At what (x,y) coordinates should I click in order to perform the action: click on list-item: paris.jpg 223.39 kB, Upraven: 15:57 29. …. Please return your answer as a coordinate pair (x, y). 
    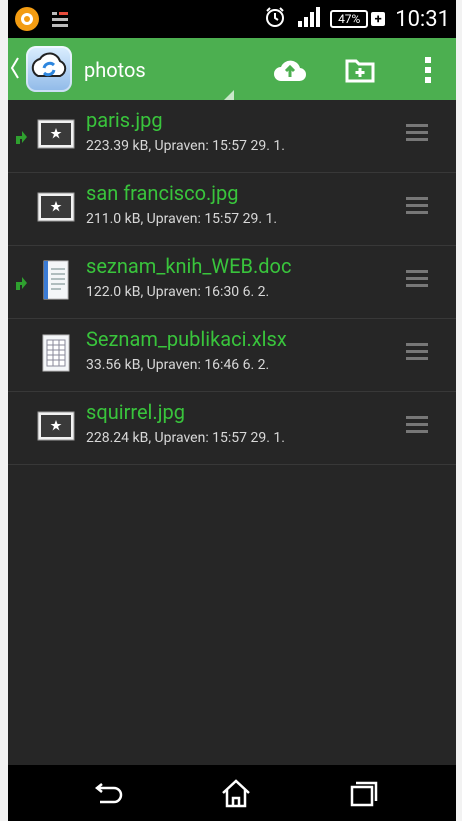
    Looking at the image, I should click on (232, 136).